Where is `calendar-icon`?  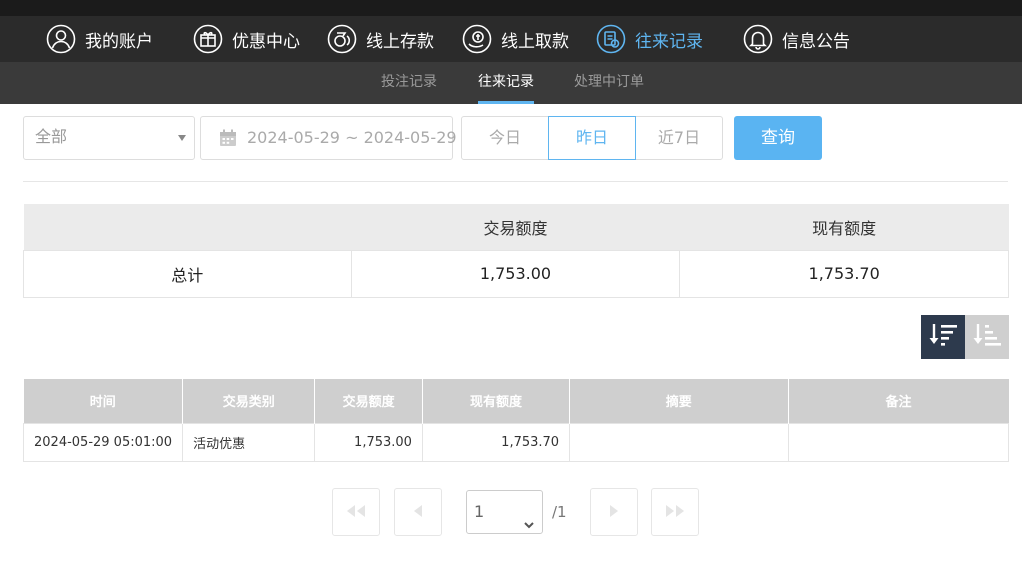 calendar-icon is located at coordinates (228, 138).